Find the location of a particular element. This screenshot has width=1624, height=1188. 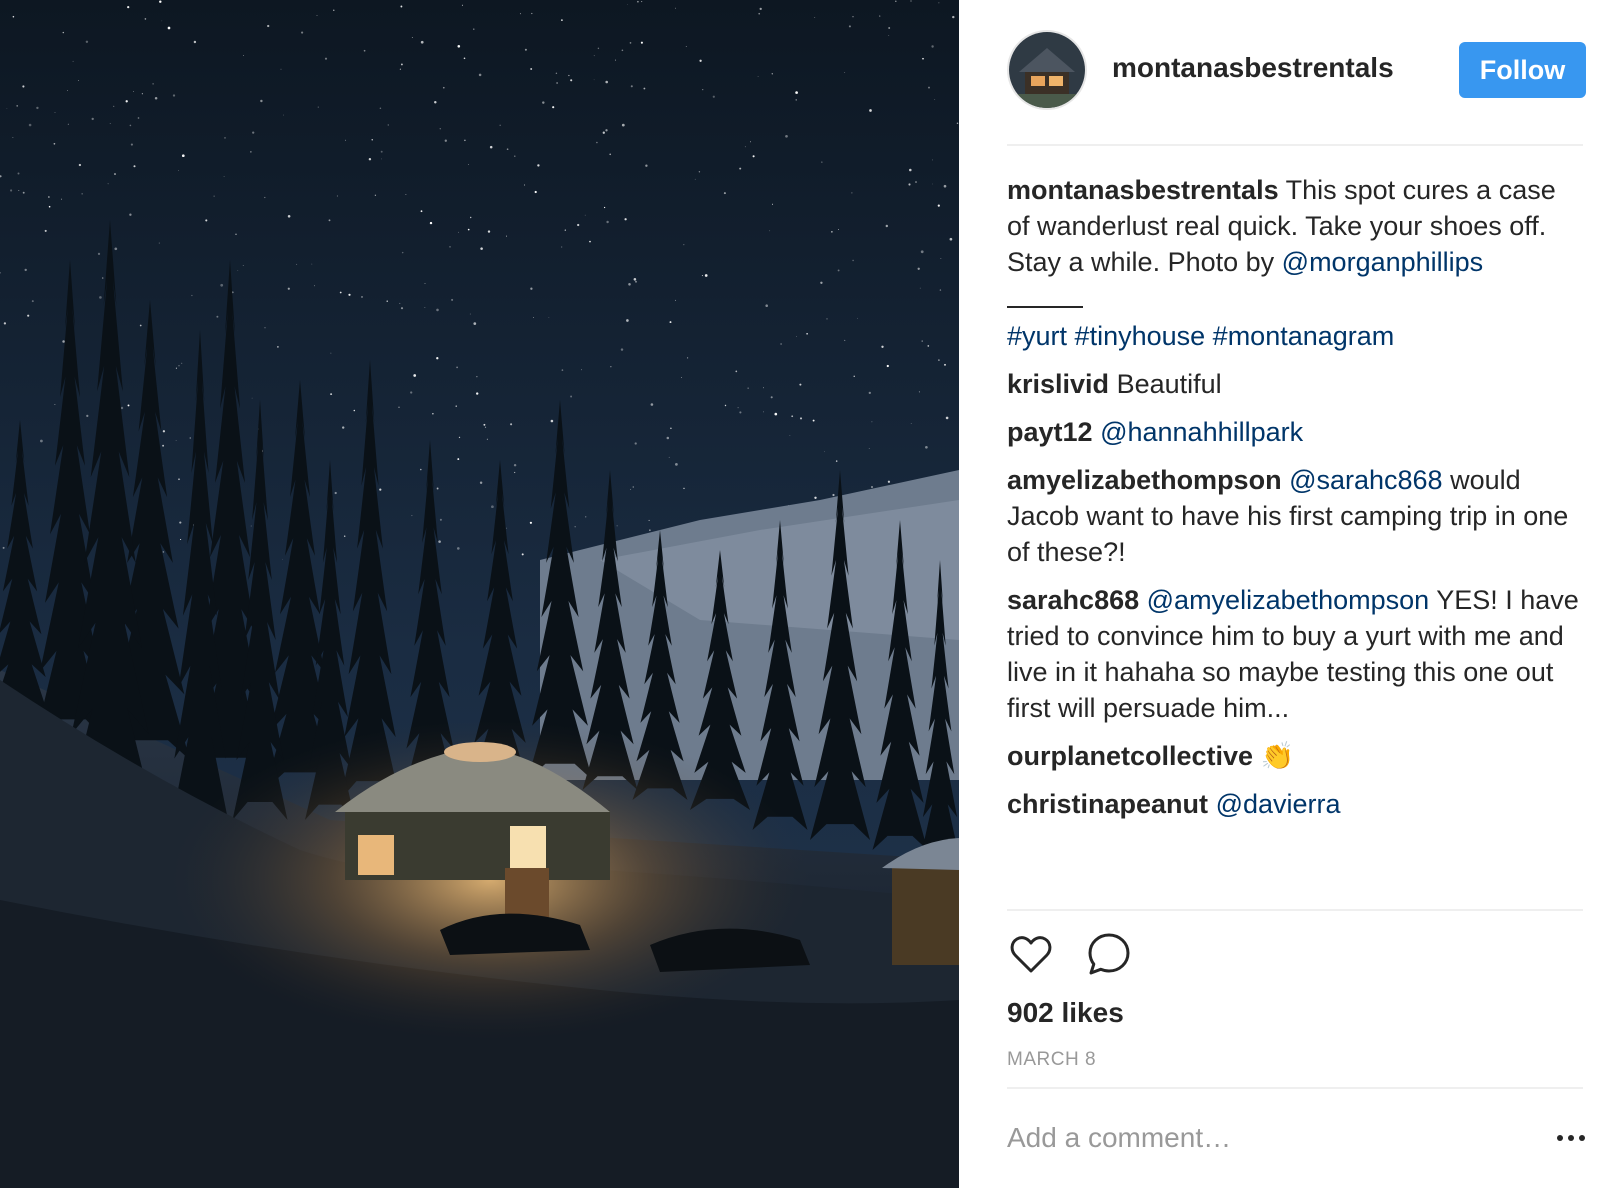

hashtag-montanagram: #montanagram is located at coordinates (1304, 336).